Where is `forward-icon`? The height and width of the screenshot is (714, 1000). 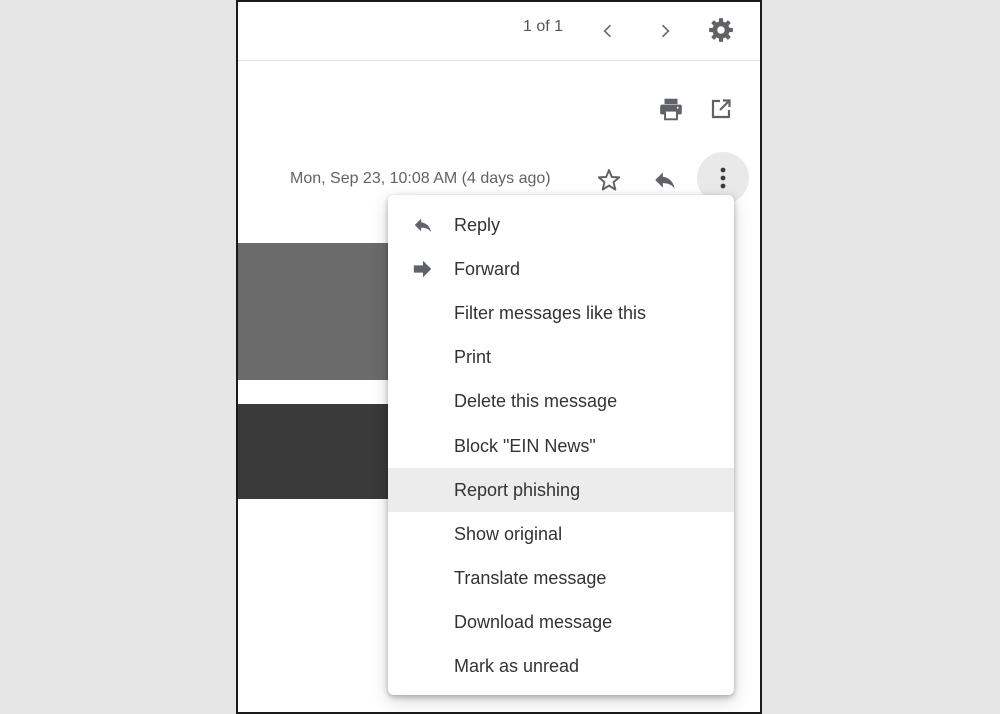 forward-icon is located at coordinates (423, 269).